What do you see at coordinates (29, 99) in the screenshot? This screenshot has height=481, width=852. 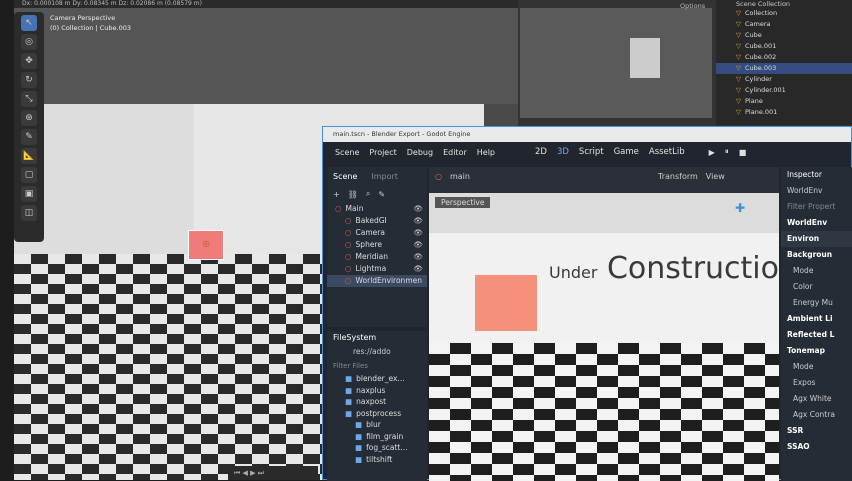 I see `scale-tool-icon: ⤡` at bounding box center [29, 99].